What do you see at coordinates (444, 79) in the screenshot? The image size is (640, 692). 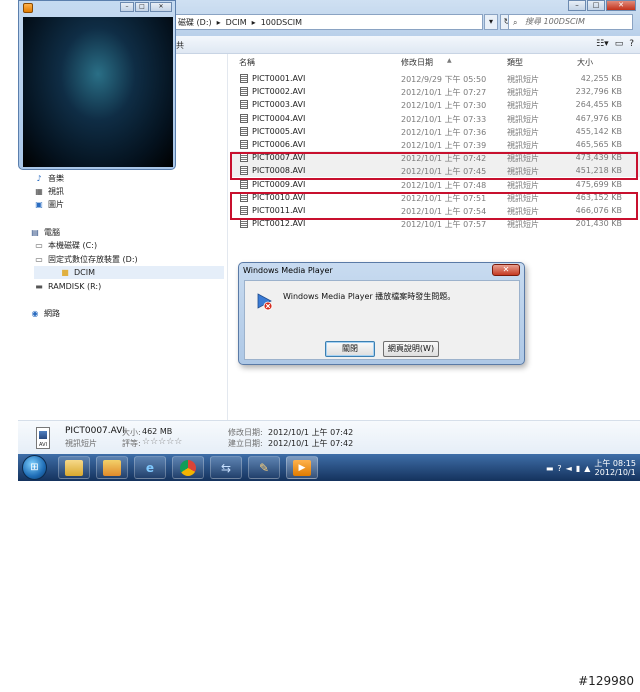 I see `file-date: 2012/9/29 下午 05:50` at bounding box center [444, 79].